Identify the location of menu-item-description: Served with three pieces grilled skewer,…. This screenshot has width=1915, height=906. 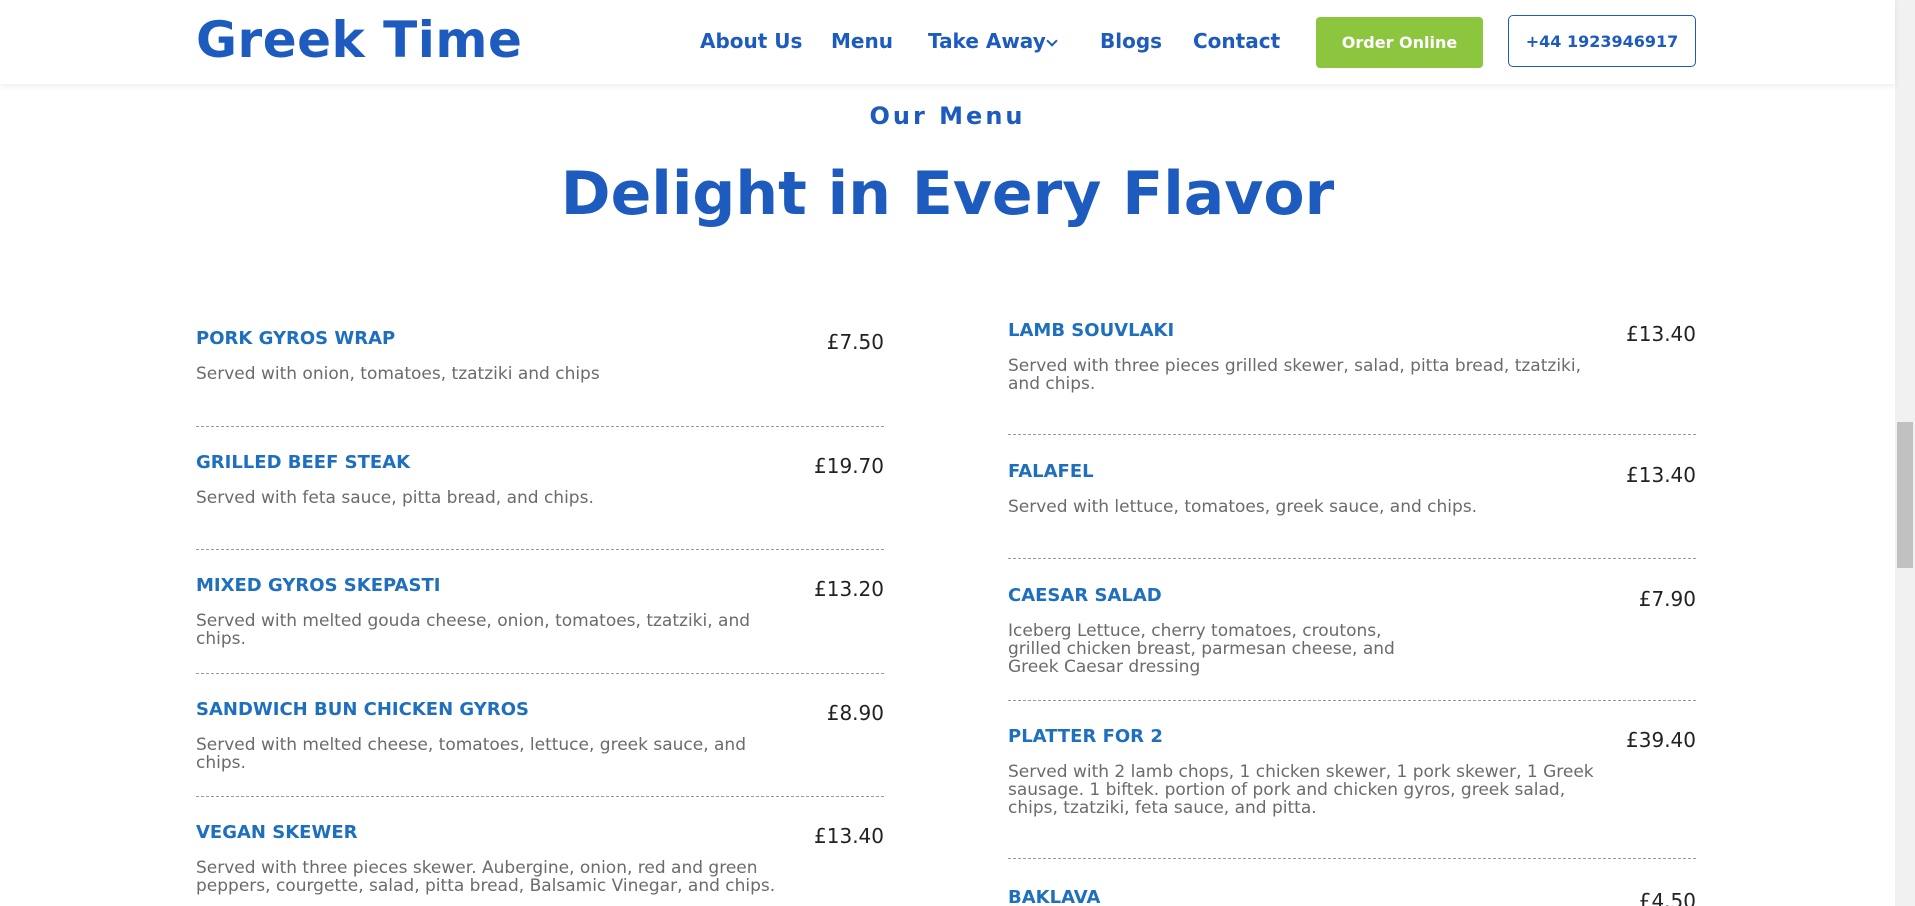
(1295, 375).